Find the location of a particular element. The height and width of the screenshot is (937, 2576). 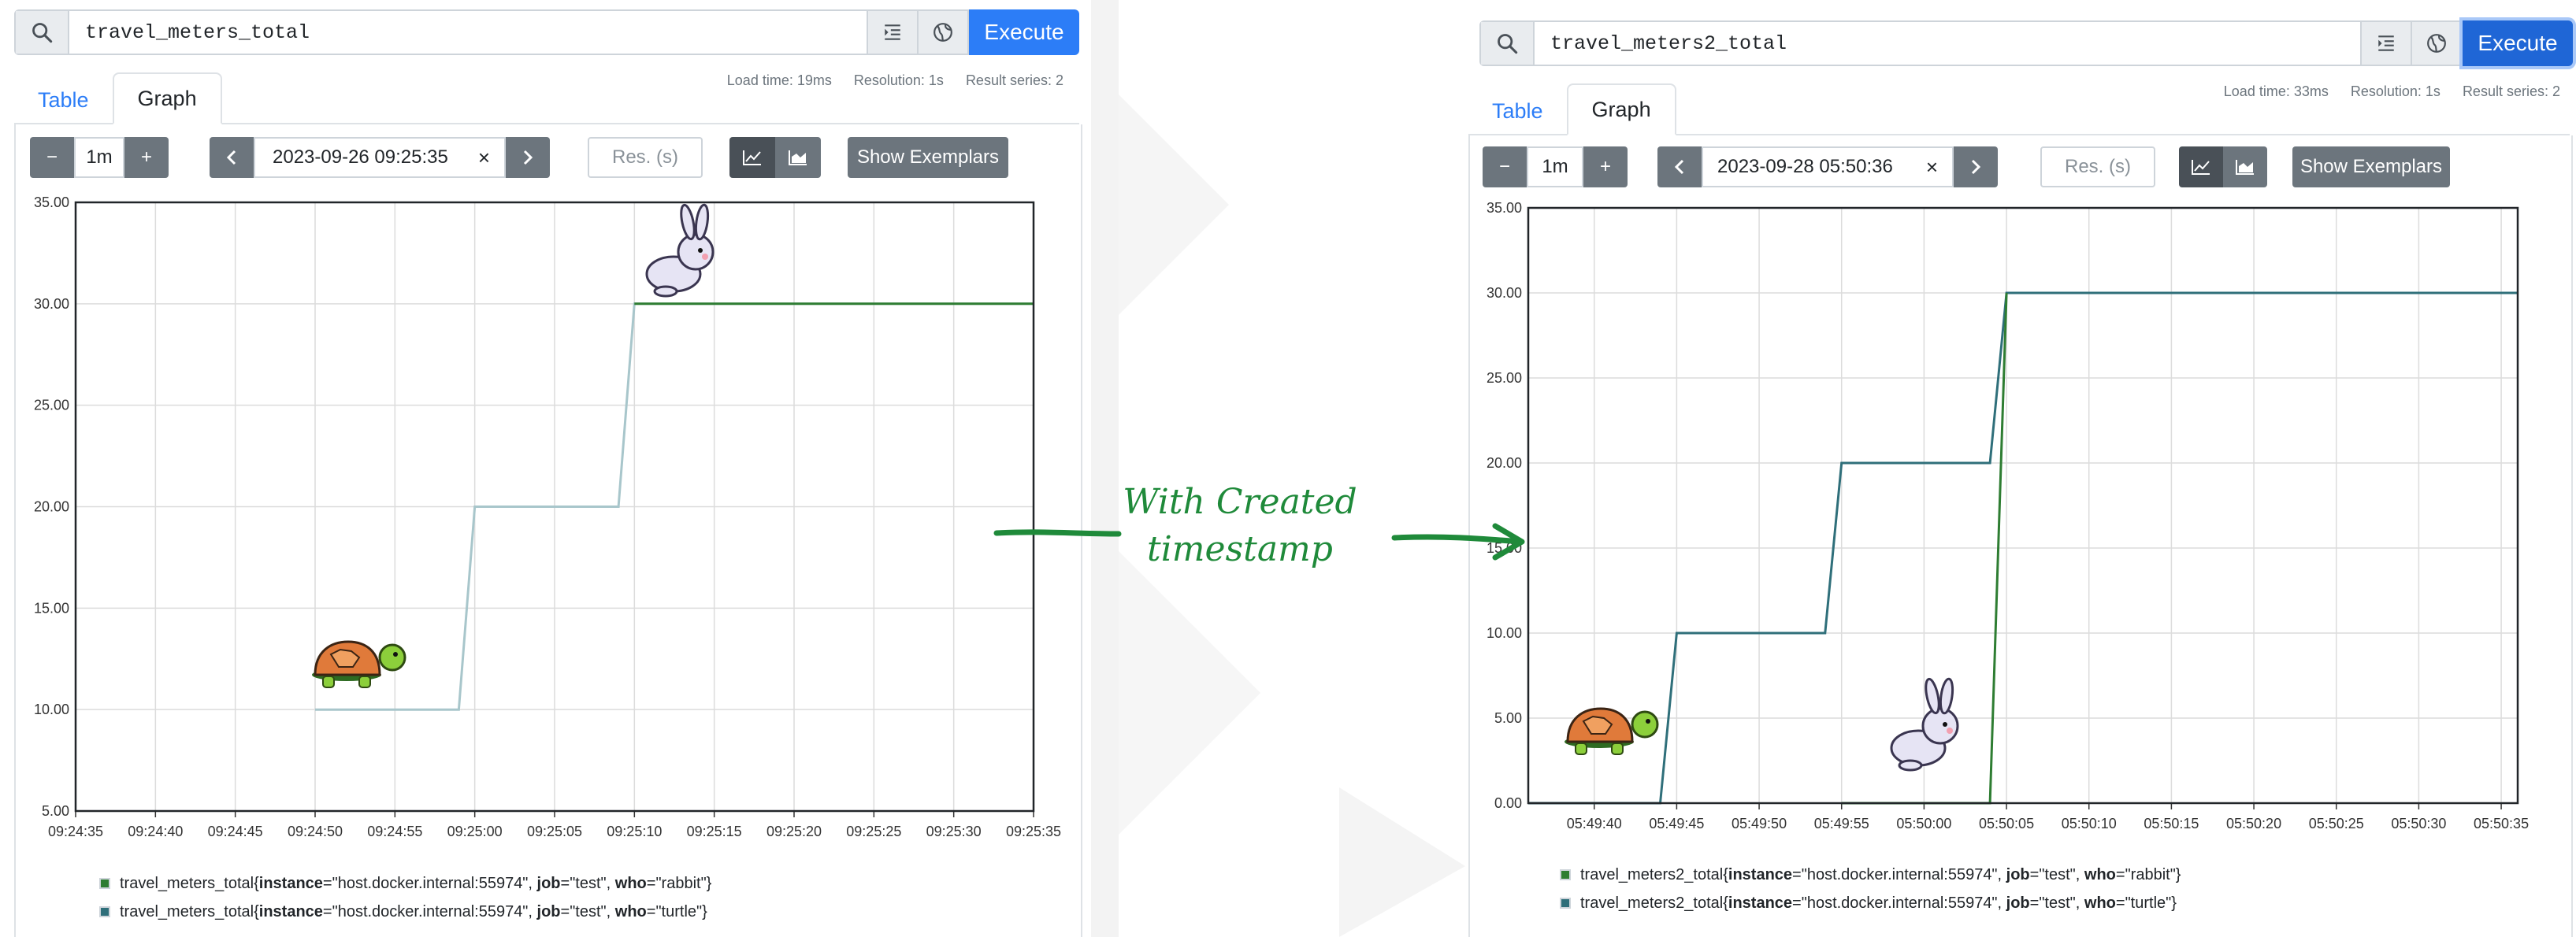

x-tick-label: 05:50:00 is located at coordinates (1923, 824).